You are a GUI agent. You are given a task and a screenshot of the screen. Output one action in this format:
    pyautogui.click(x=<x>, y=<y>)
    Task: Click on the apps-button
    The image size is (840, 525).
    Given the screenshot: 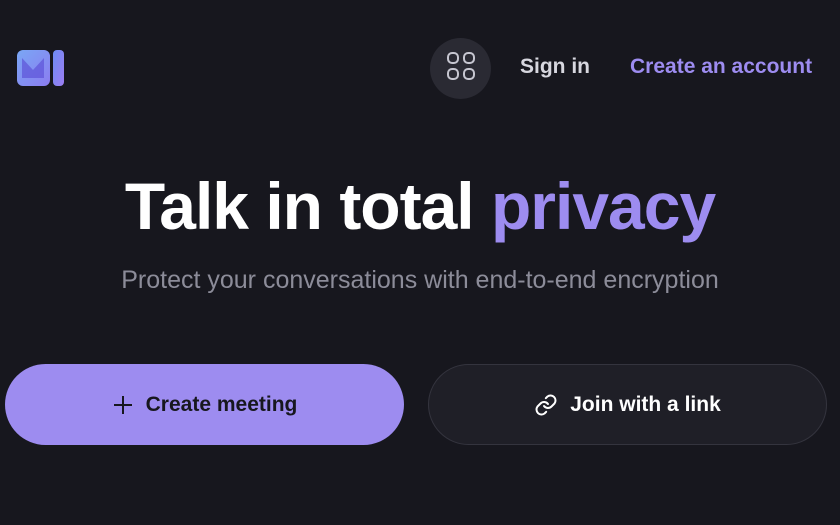 What is the action you would take?
    pyautogui.click(x=460, y=68)
    